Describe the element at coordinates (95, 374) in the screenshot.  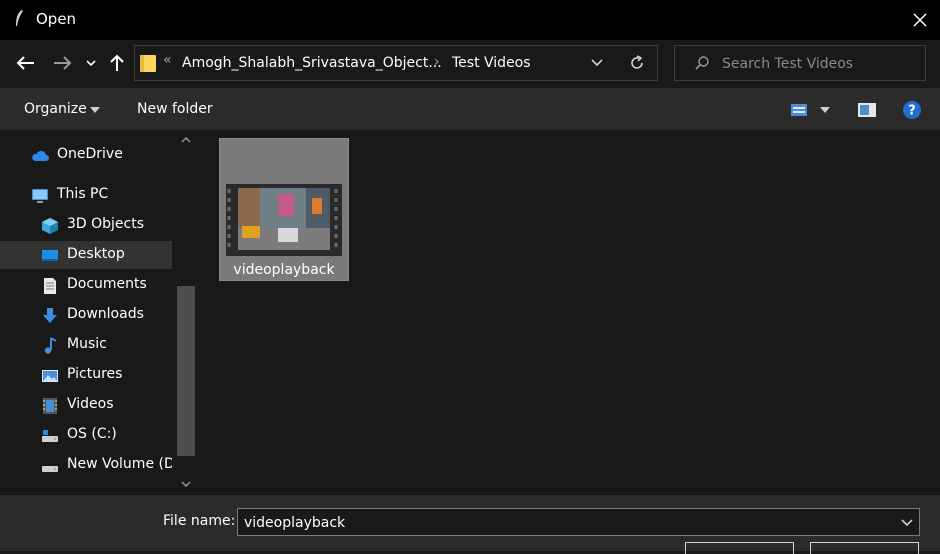
I see `sidebar-item-label: Pictures` at that location.